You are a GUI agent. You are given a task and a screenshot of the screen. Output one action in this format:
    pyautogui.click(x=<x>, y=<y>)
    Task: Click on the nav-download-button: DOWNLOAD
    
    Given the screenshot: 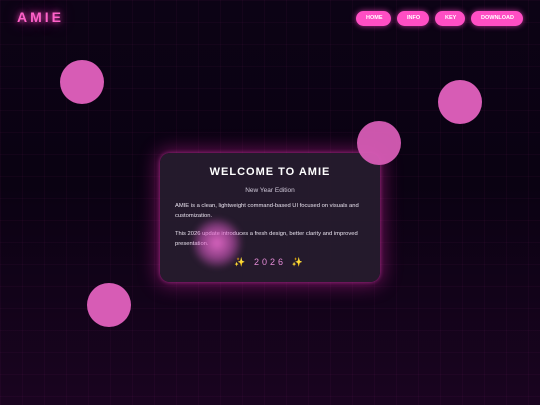 What is the action you would take?
    pyautogui.click(x=497, y=18)
    